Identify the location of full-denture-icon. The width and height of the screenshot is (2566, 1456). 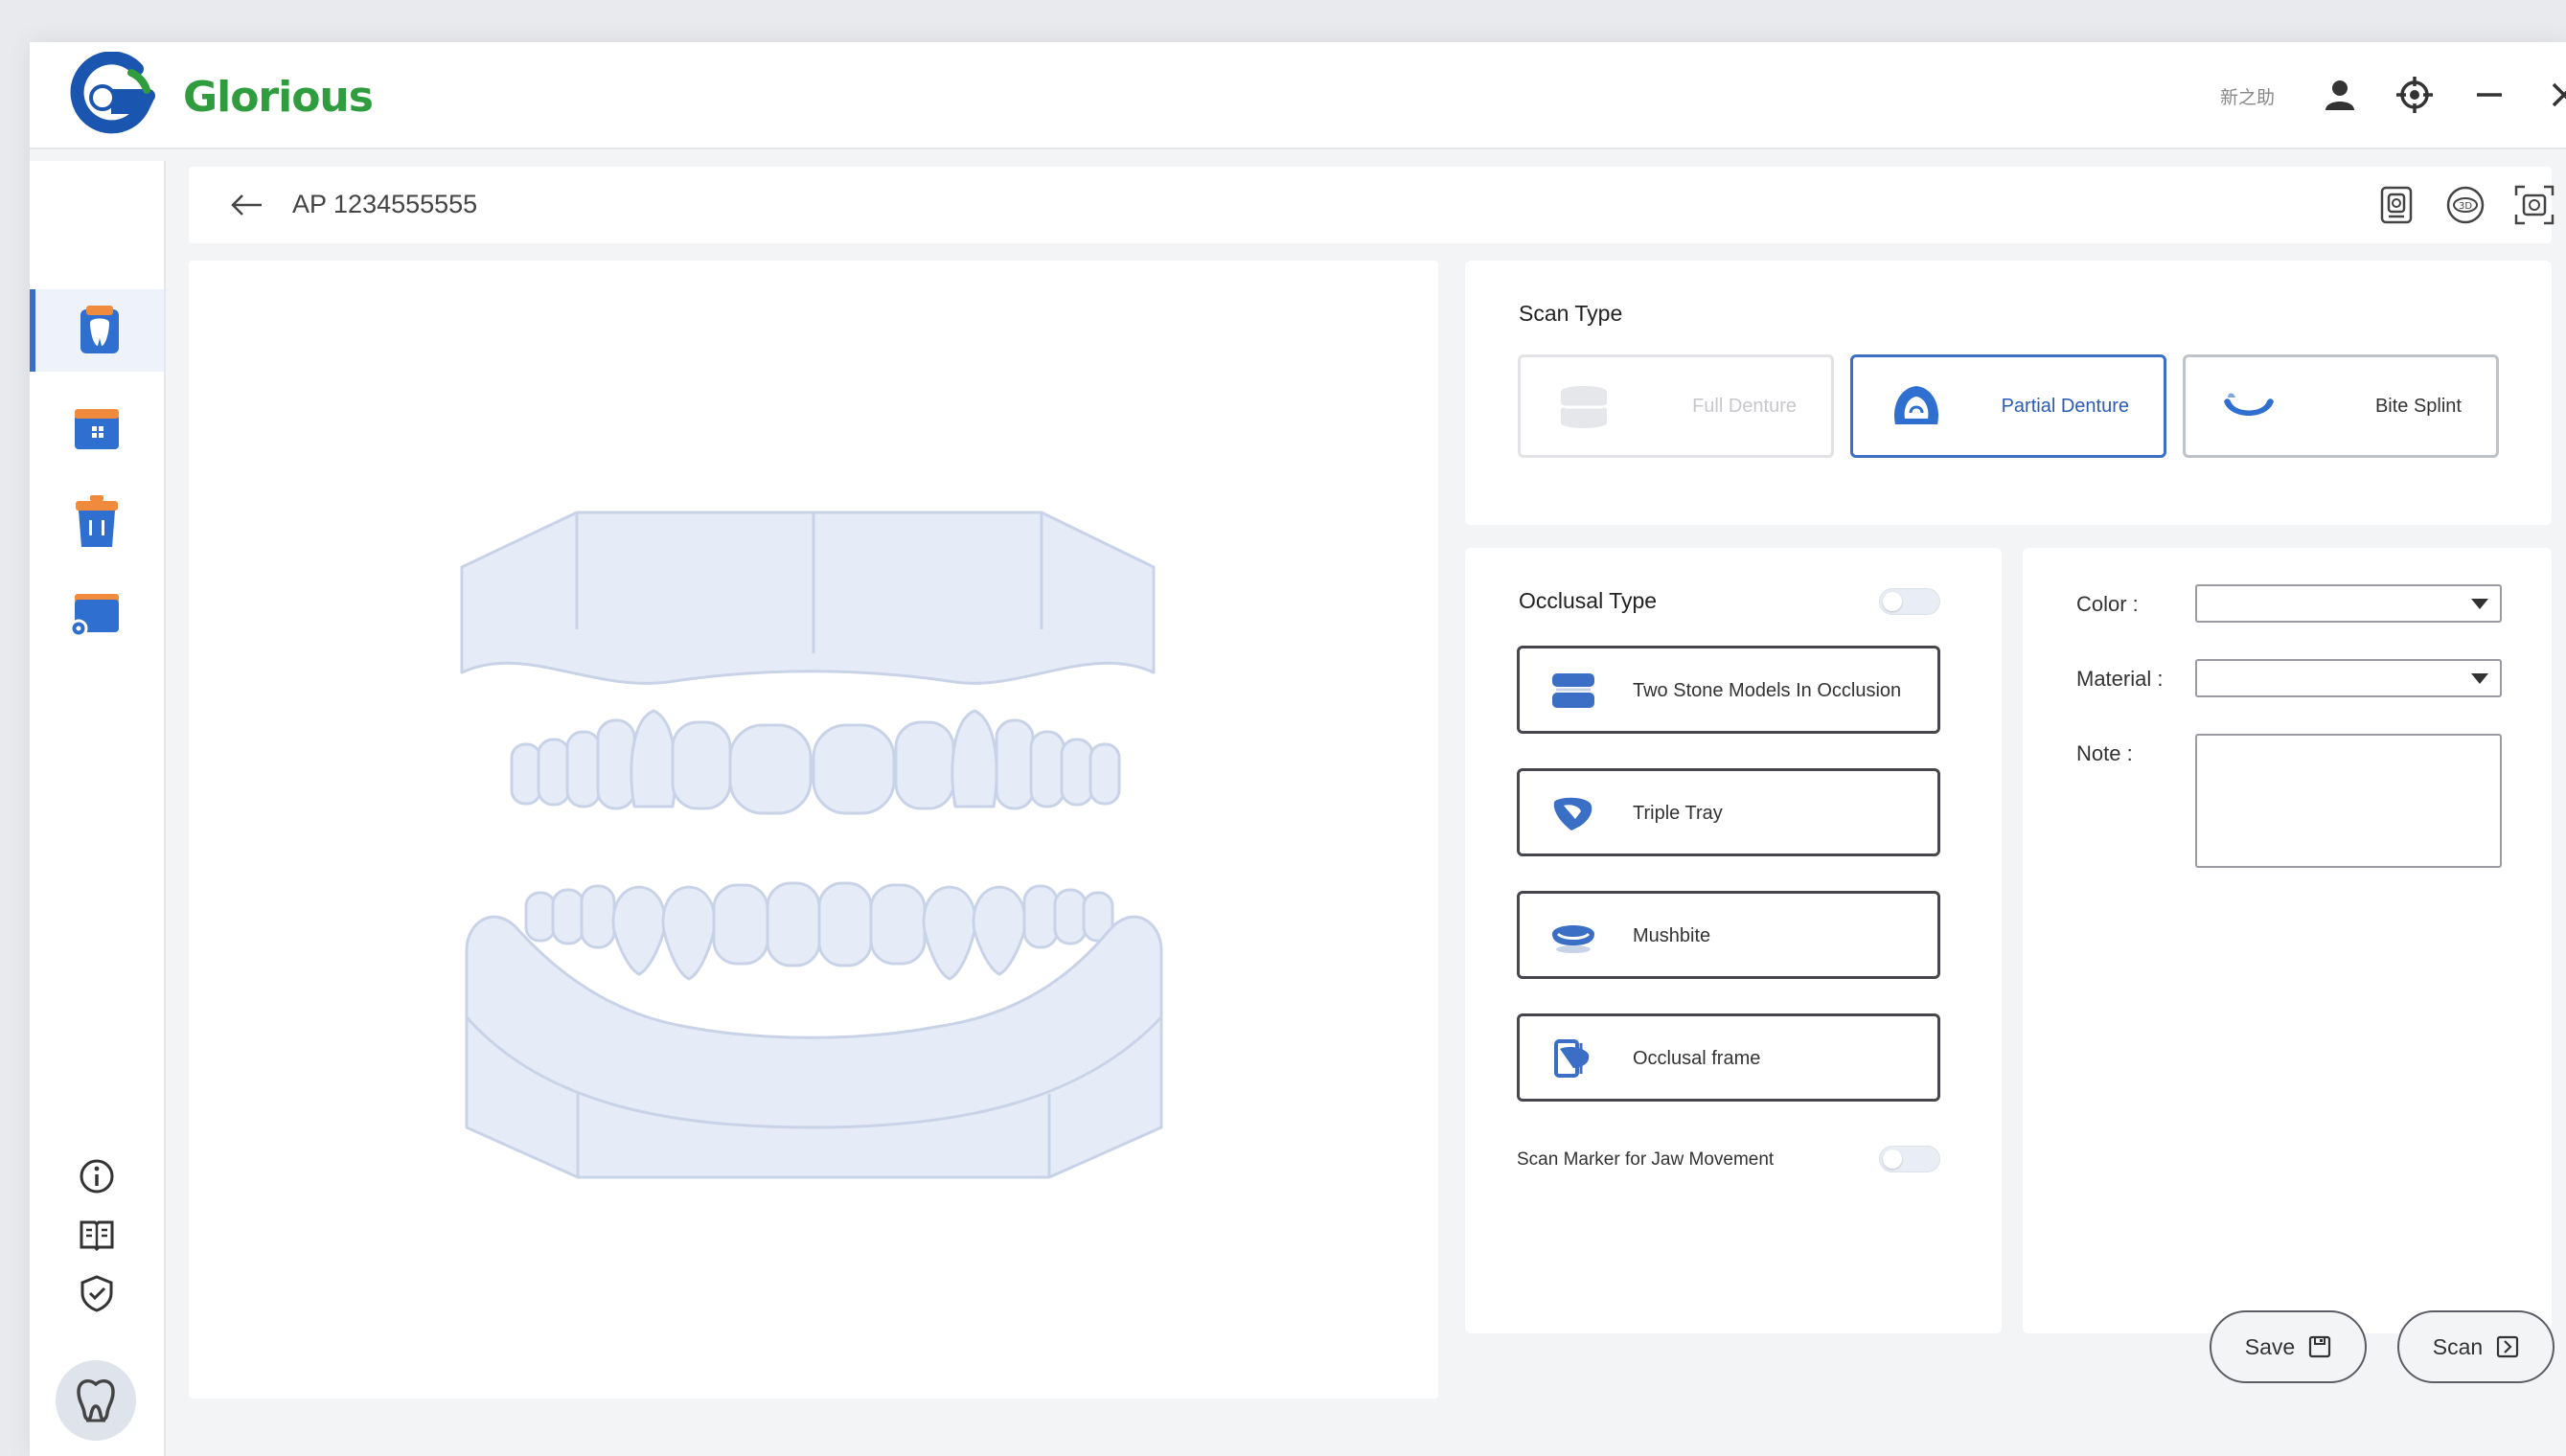
(1584, 407).